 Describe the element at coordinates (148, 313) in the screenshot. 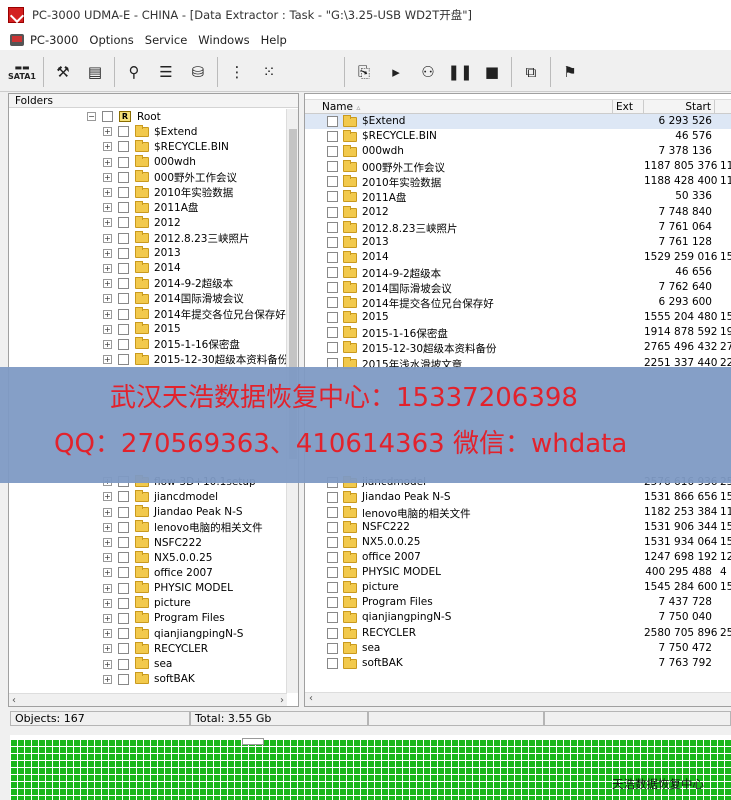

I see `tree-folder-item: +2014年提交各位兄台保存好` at that location.